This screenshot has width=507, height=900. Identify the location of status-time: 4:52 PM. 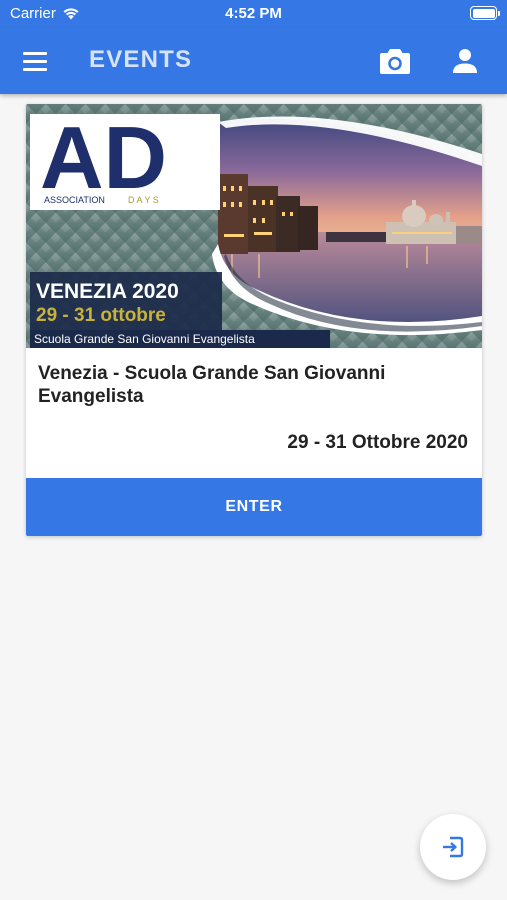
(253, 13).